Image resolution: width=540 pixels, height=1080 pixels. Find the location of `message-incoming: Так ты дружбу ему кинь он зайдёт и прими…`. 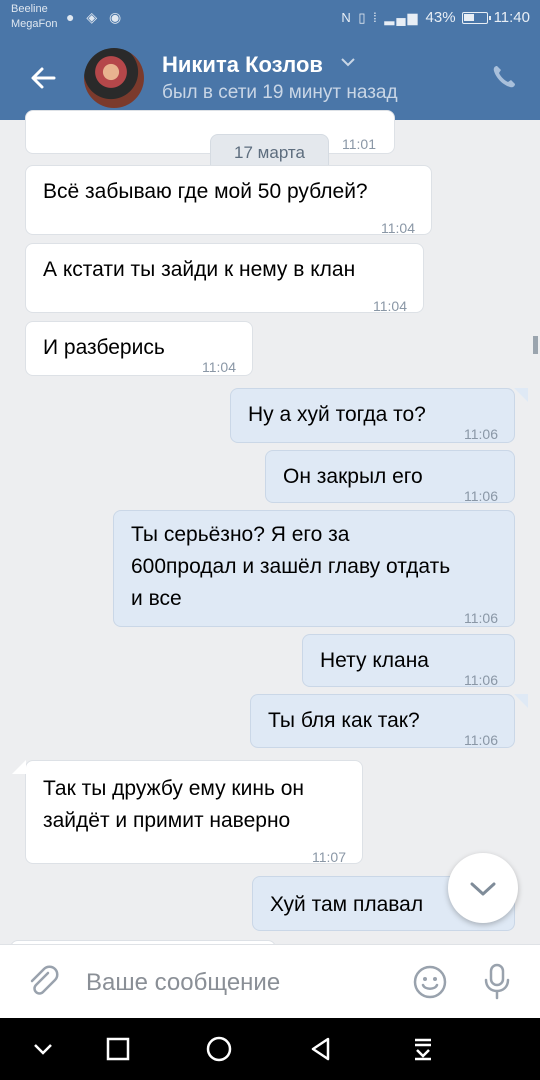

message-incoming: Так ты дружбу ему кинь он зайдёт и прими… is located at coordinates (194, 812).